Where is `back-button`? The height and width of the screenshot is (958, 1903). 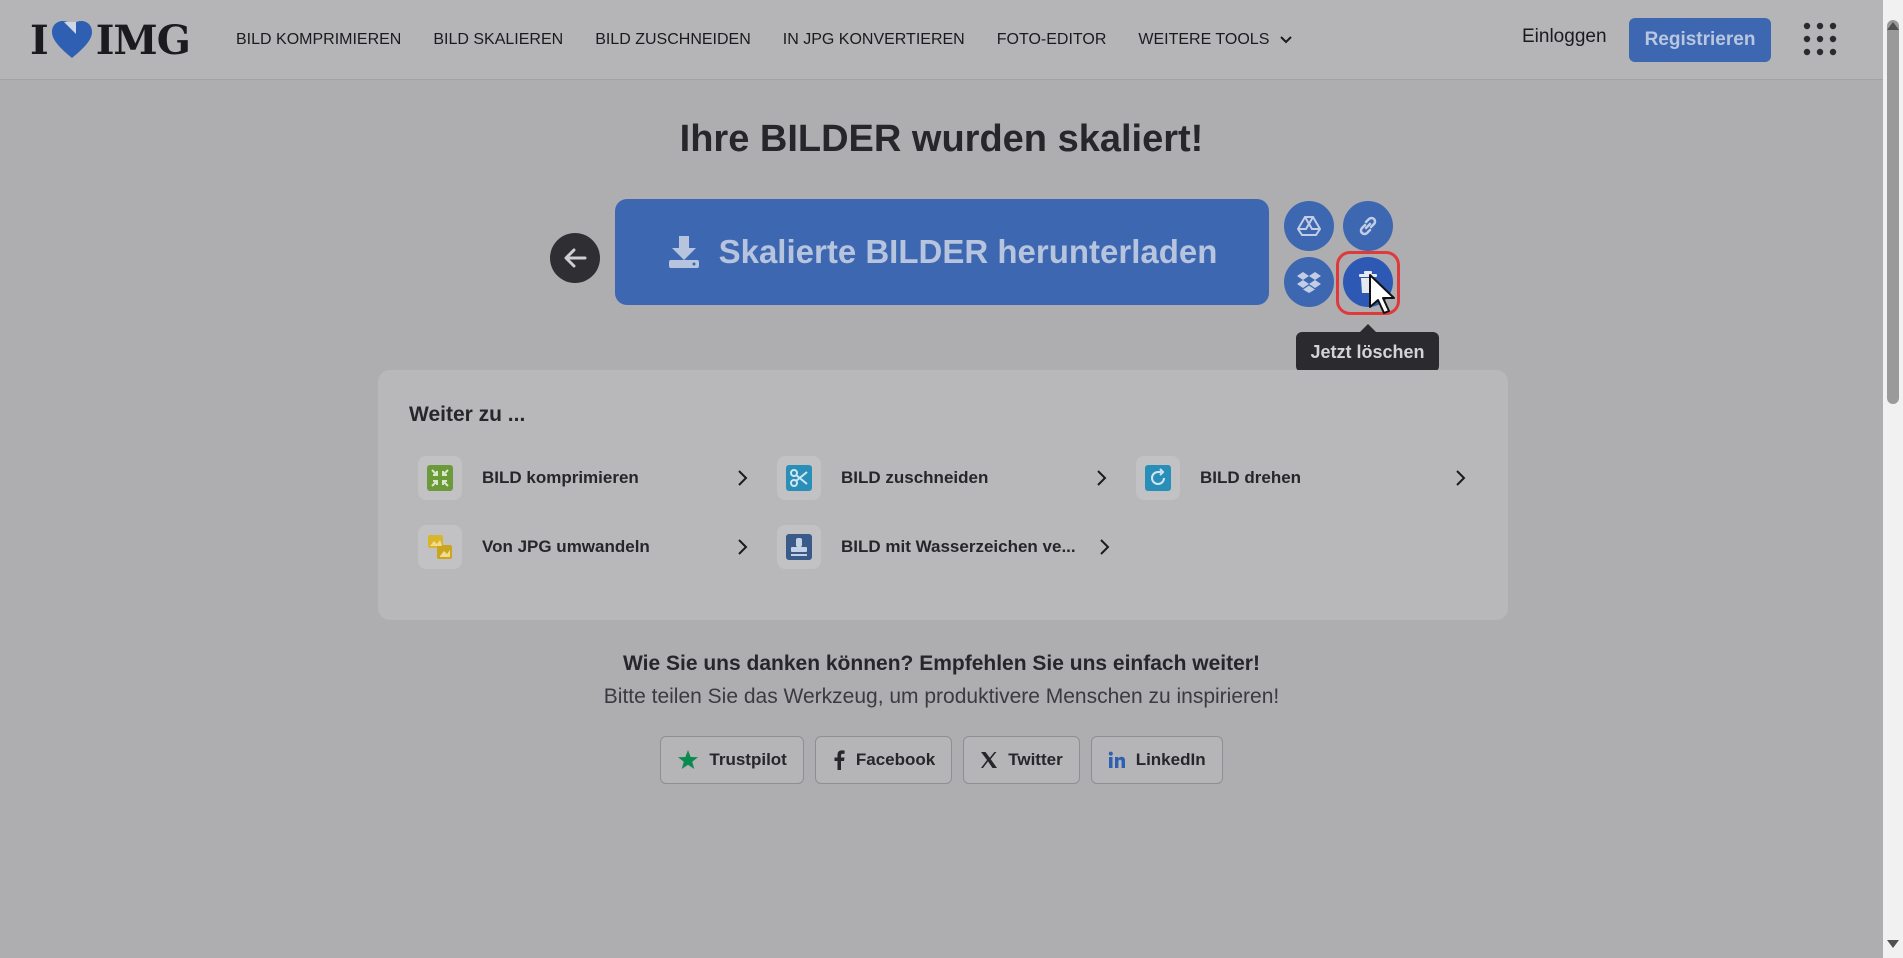
back-button is located at coordinates (575, 258).